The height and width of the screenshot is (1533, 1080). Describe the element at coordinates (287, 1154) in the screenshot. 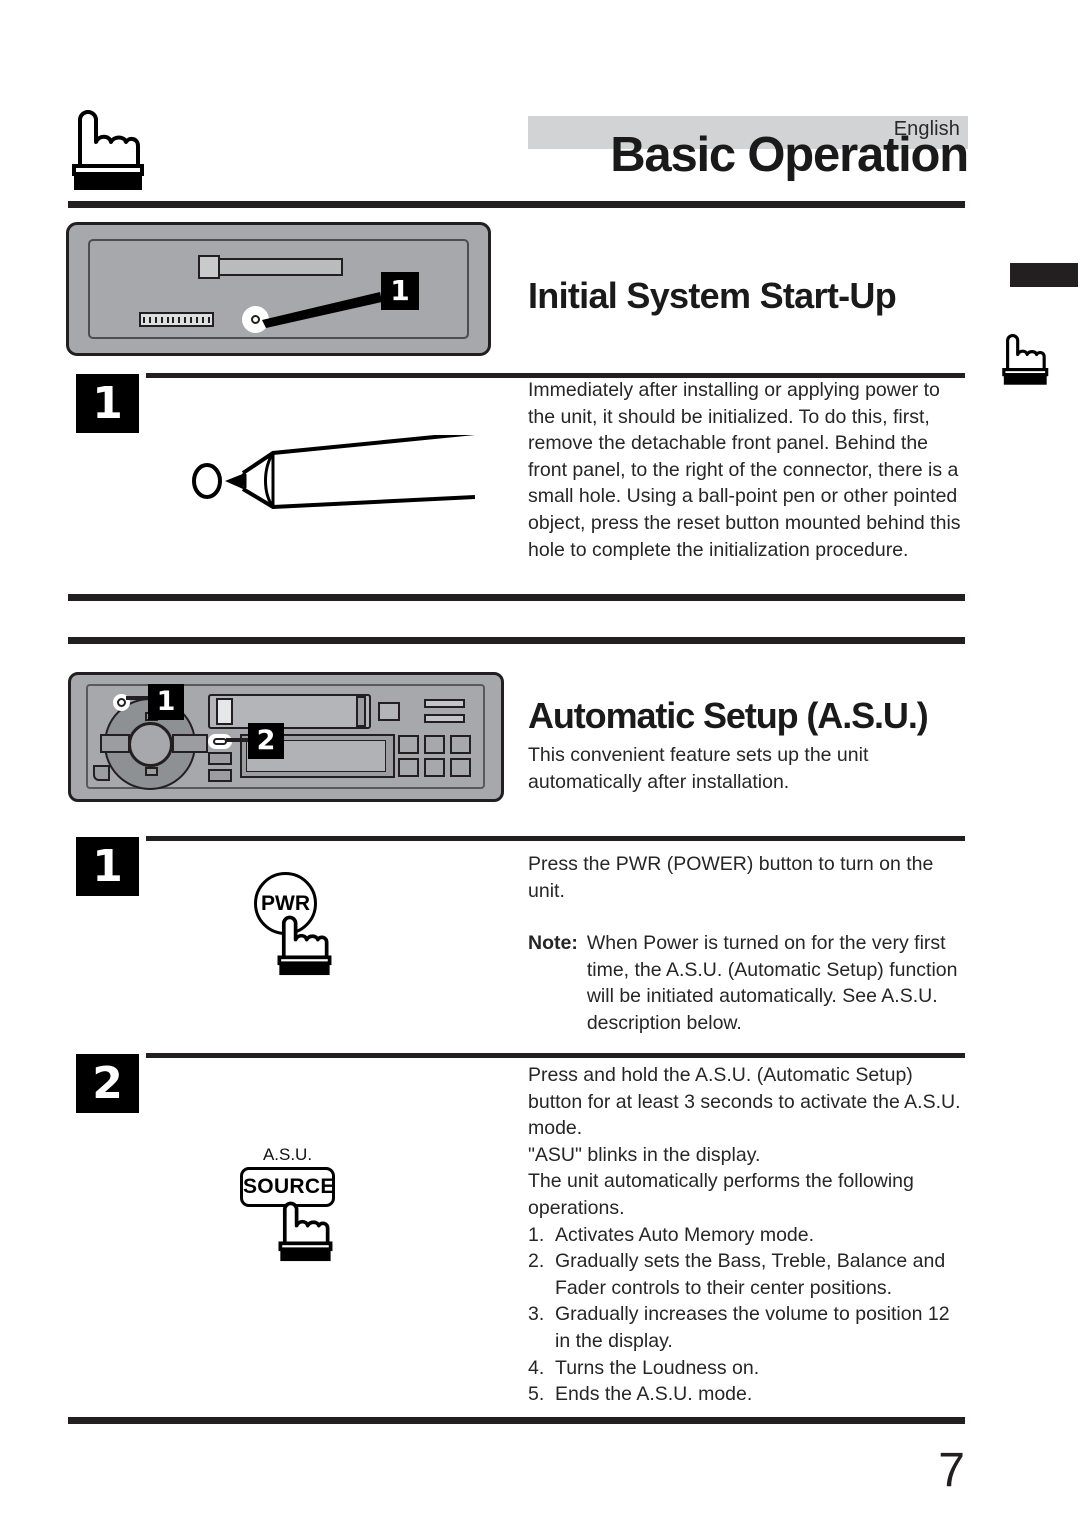

I see `source-button-caption: A.S.U.` at that location.